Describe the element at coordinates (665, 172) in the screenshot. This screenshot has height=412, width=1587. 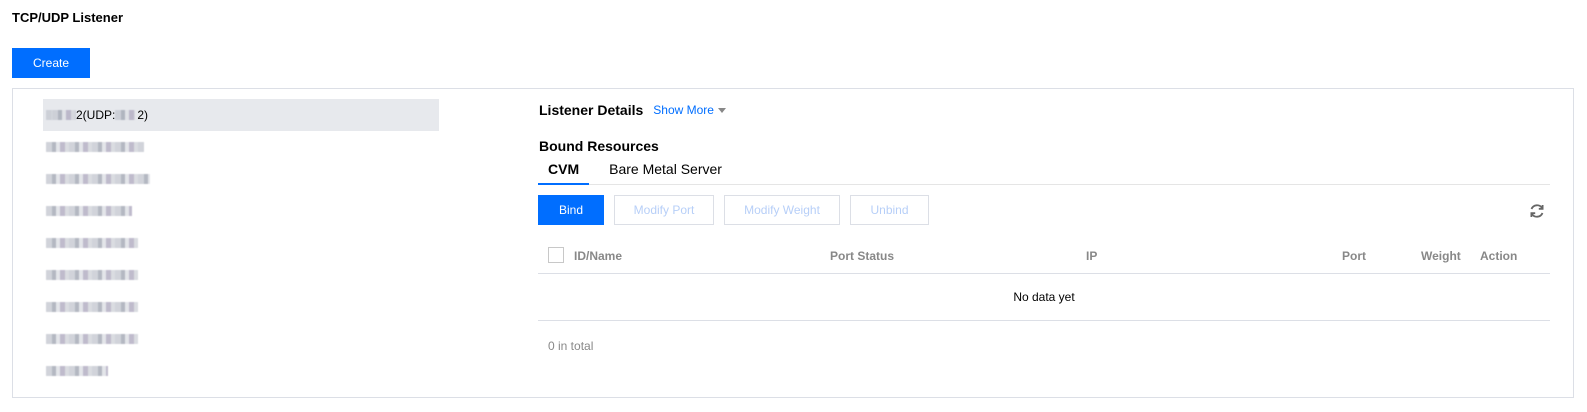
I see `tab-bare-metal-server: Bare Metal Server` at that location.